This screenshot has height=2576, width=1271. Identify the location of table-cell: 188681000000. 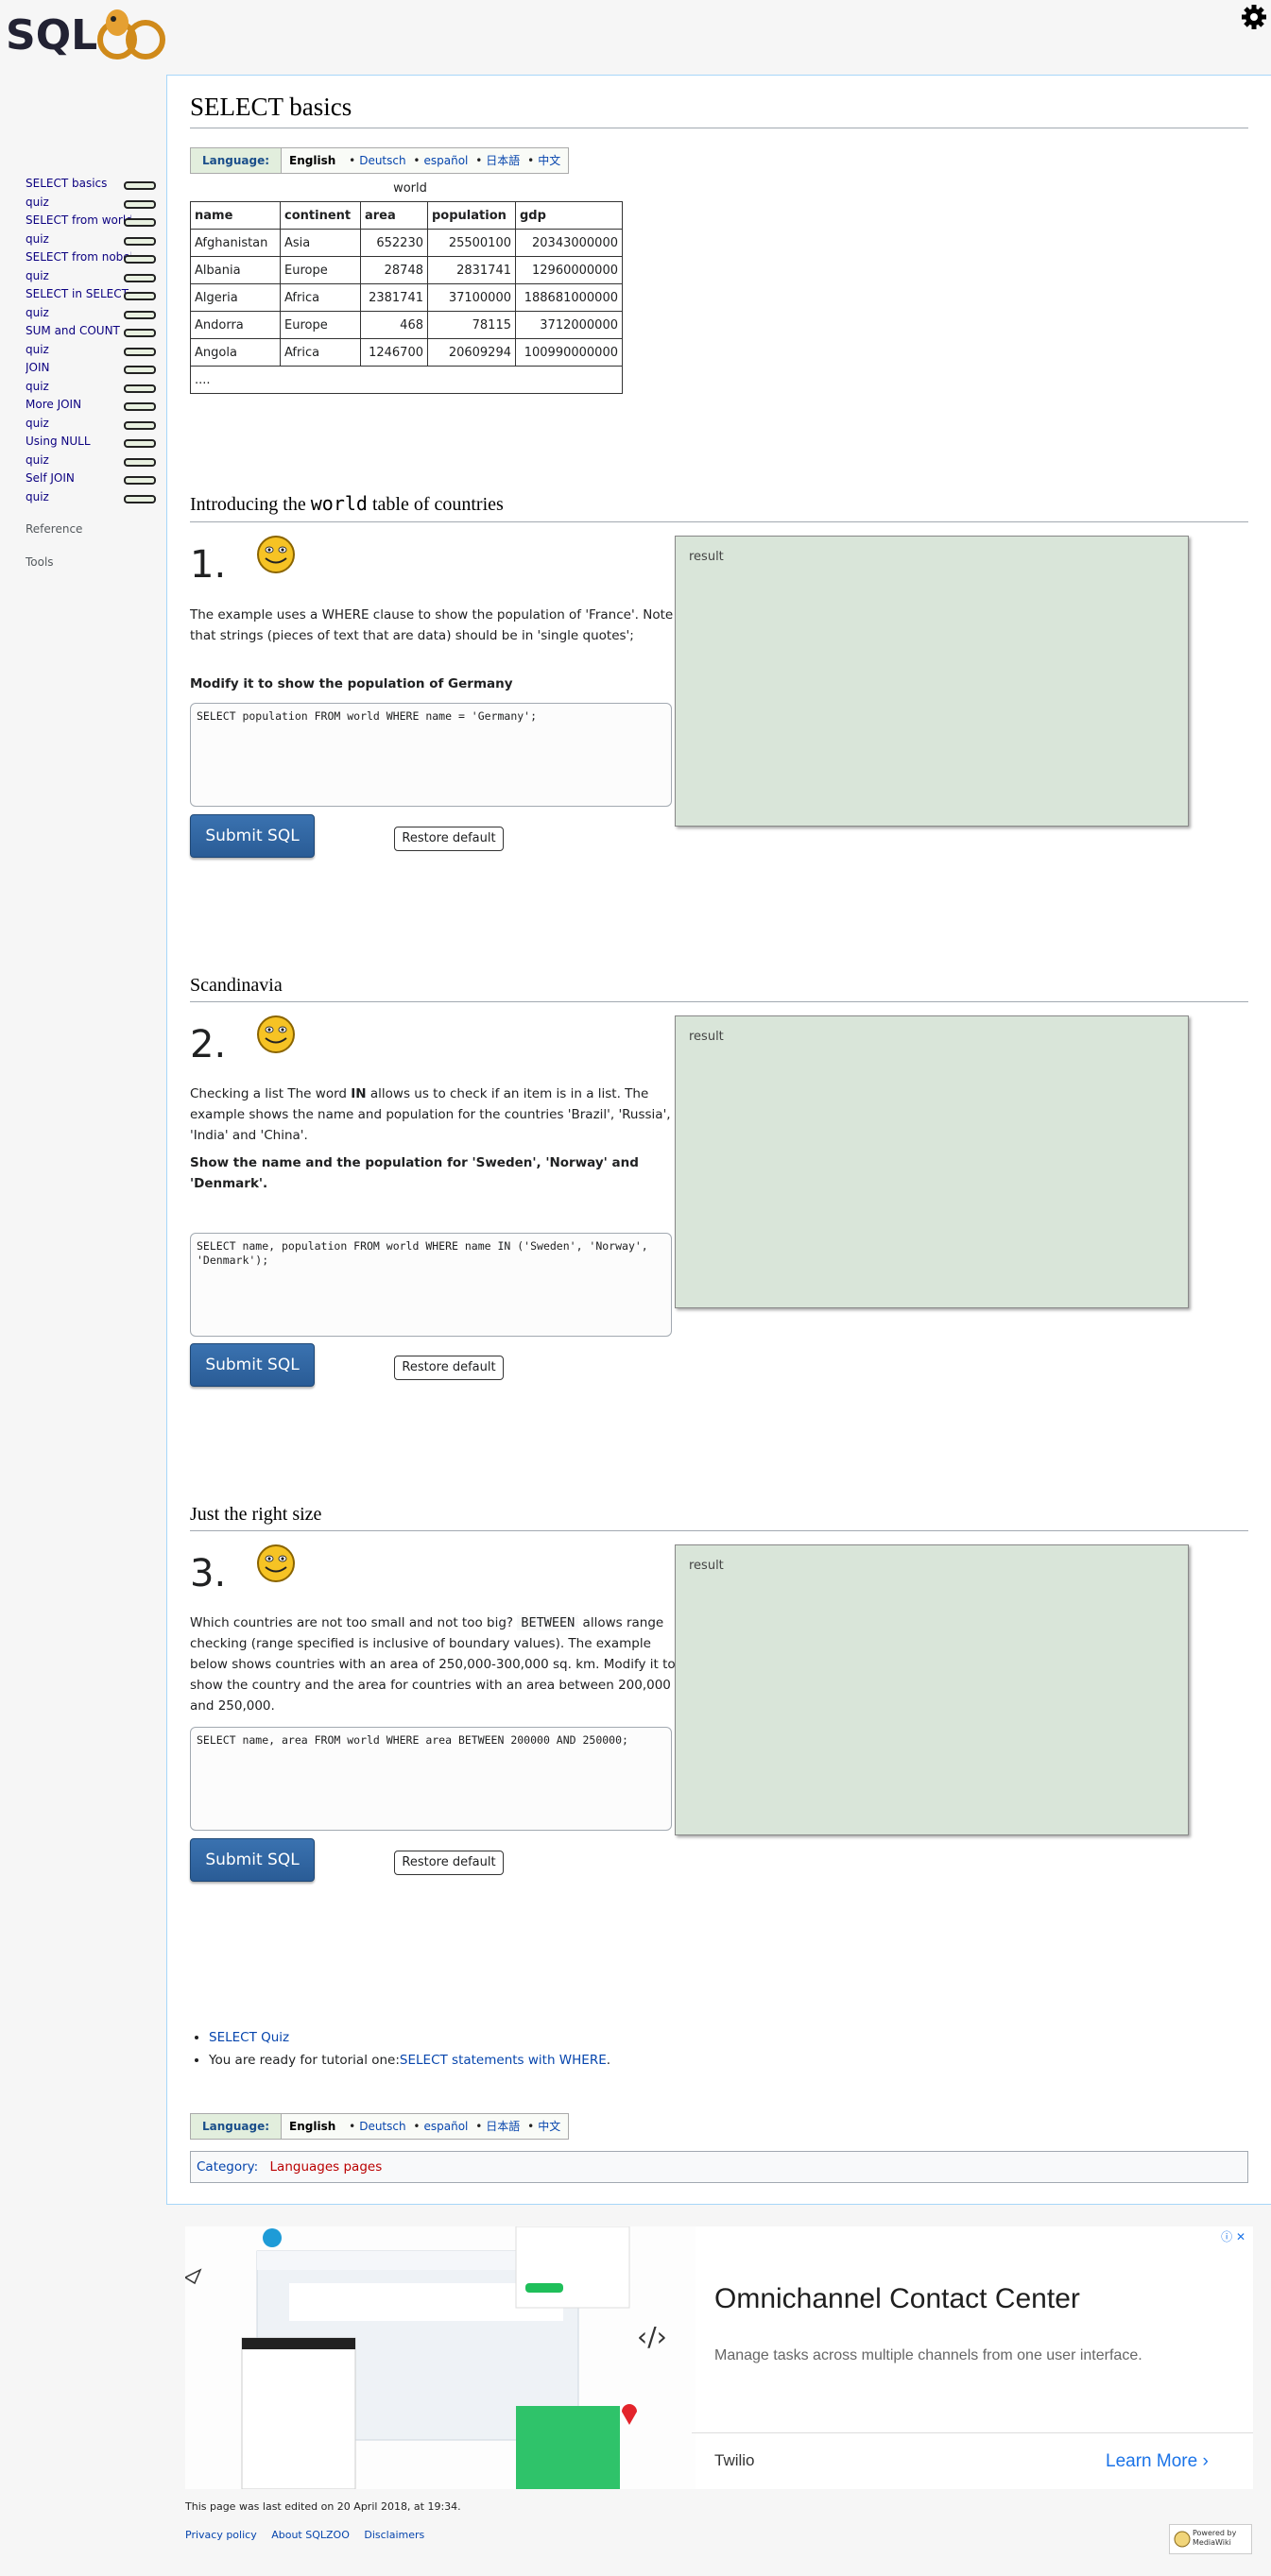
(569, 297).